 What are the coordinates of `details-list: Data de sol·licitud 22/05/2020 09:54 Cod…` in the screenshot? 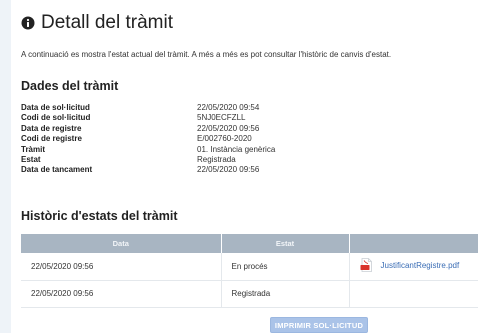 It's located at (171, 139).